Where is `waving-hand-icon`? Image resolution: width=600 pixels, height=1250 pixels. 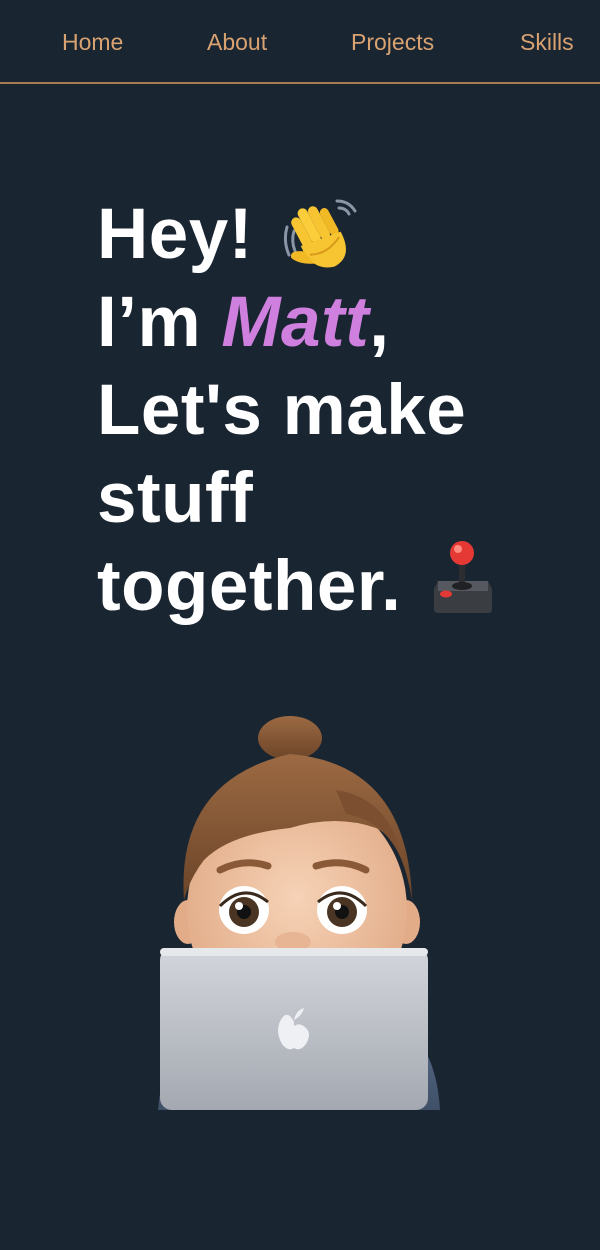 waving-hand-icon is located at coordinates (320, 237).